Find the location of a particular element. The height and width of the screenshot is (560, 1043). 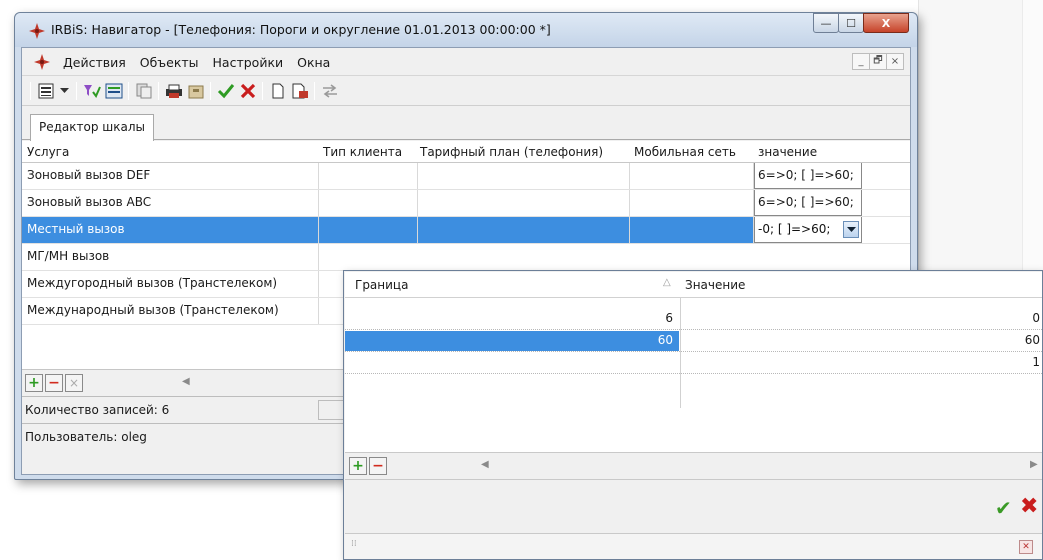

value-cell: 0 is located at coordinates (861, 319).